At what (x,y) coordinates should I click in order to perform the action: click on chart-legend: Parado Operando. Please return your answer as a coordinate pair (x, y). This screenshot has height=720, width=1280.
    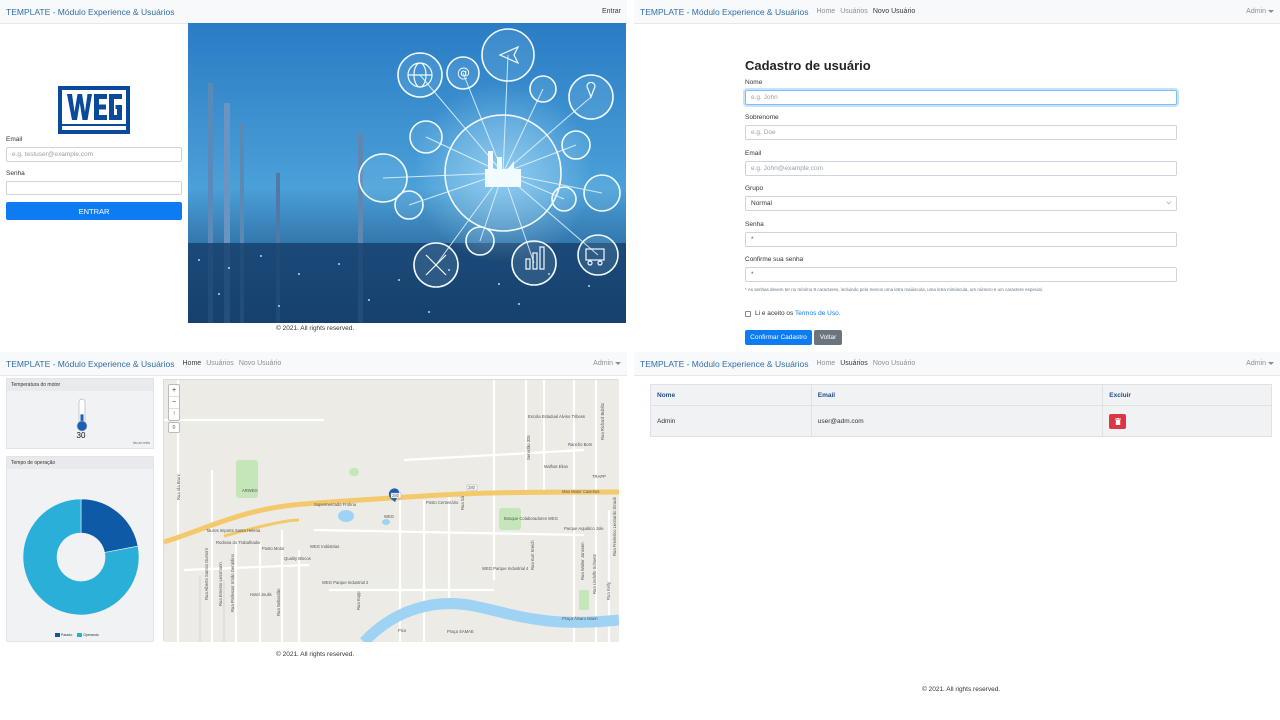
    Looking at the image, I should click on (77, 635).